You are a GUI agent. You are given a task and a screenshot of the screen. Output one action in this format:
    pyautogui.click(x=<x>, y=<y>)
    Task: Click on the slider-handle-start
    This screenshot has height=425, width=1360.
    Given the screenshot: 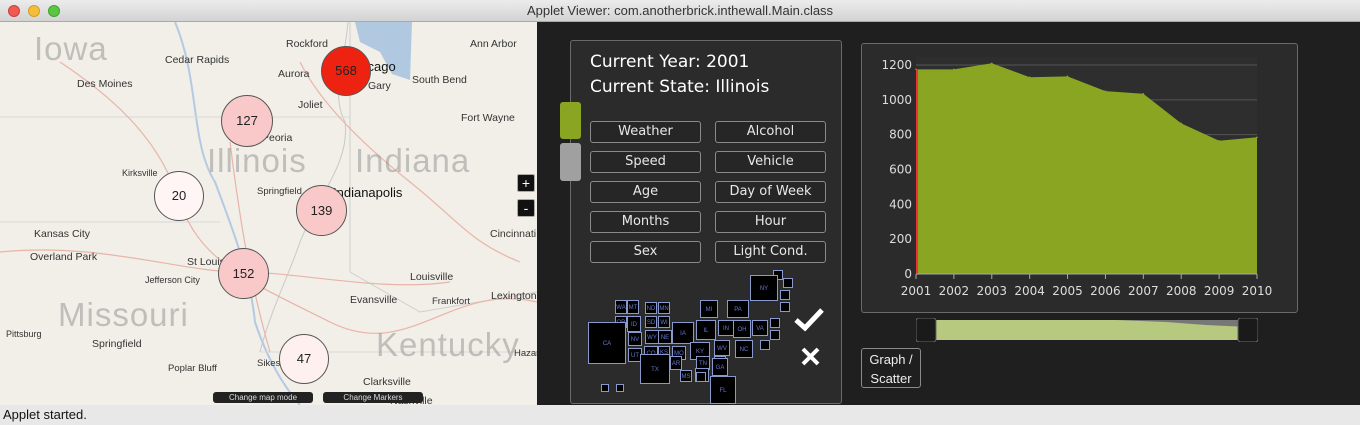 What is the action you would take?
    pyautogui.click(x=926, y=330)
    